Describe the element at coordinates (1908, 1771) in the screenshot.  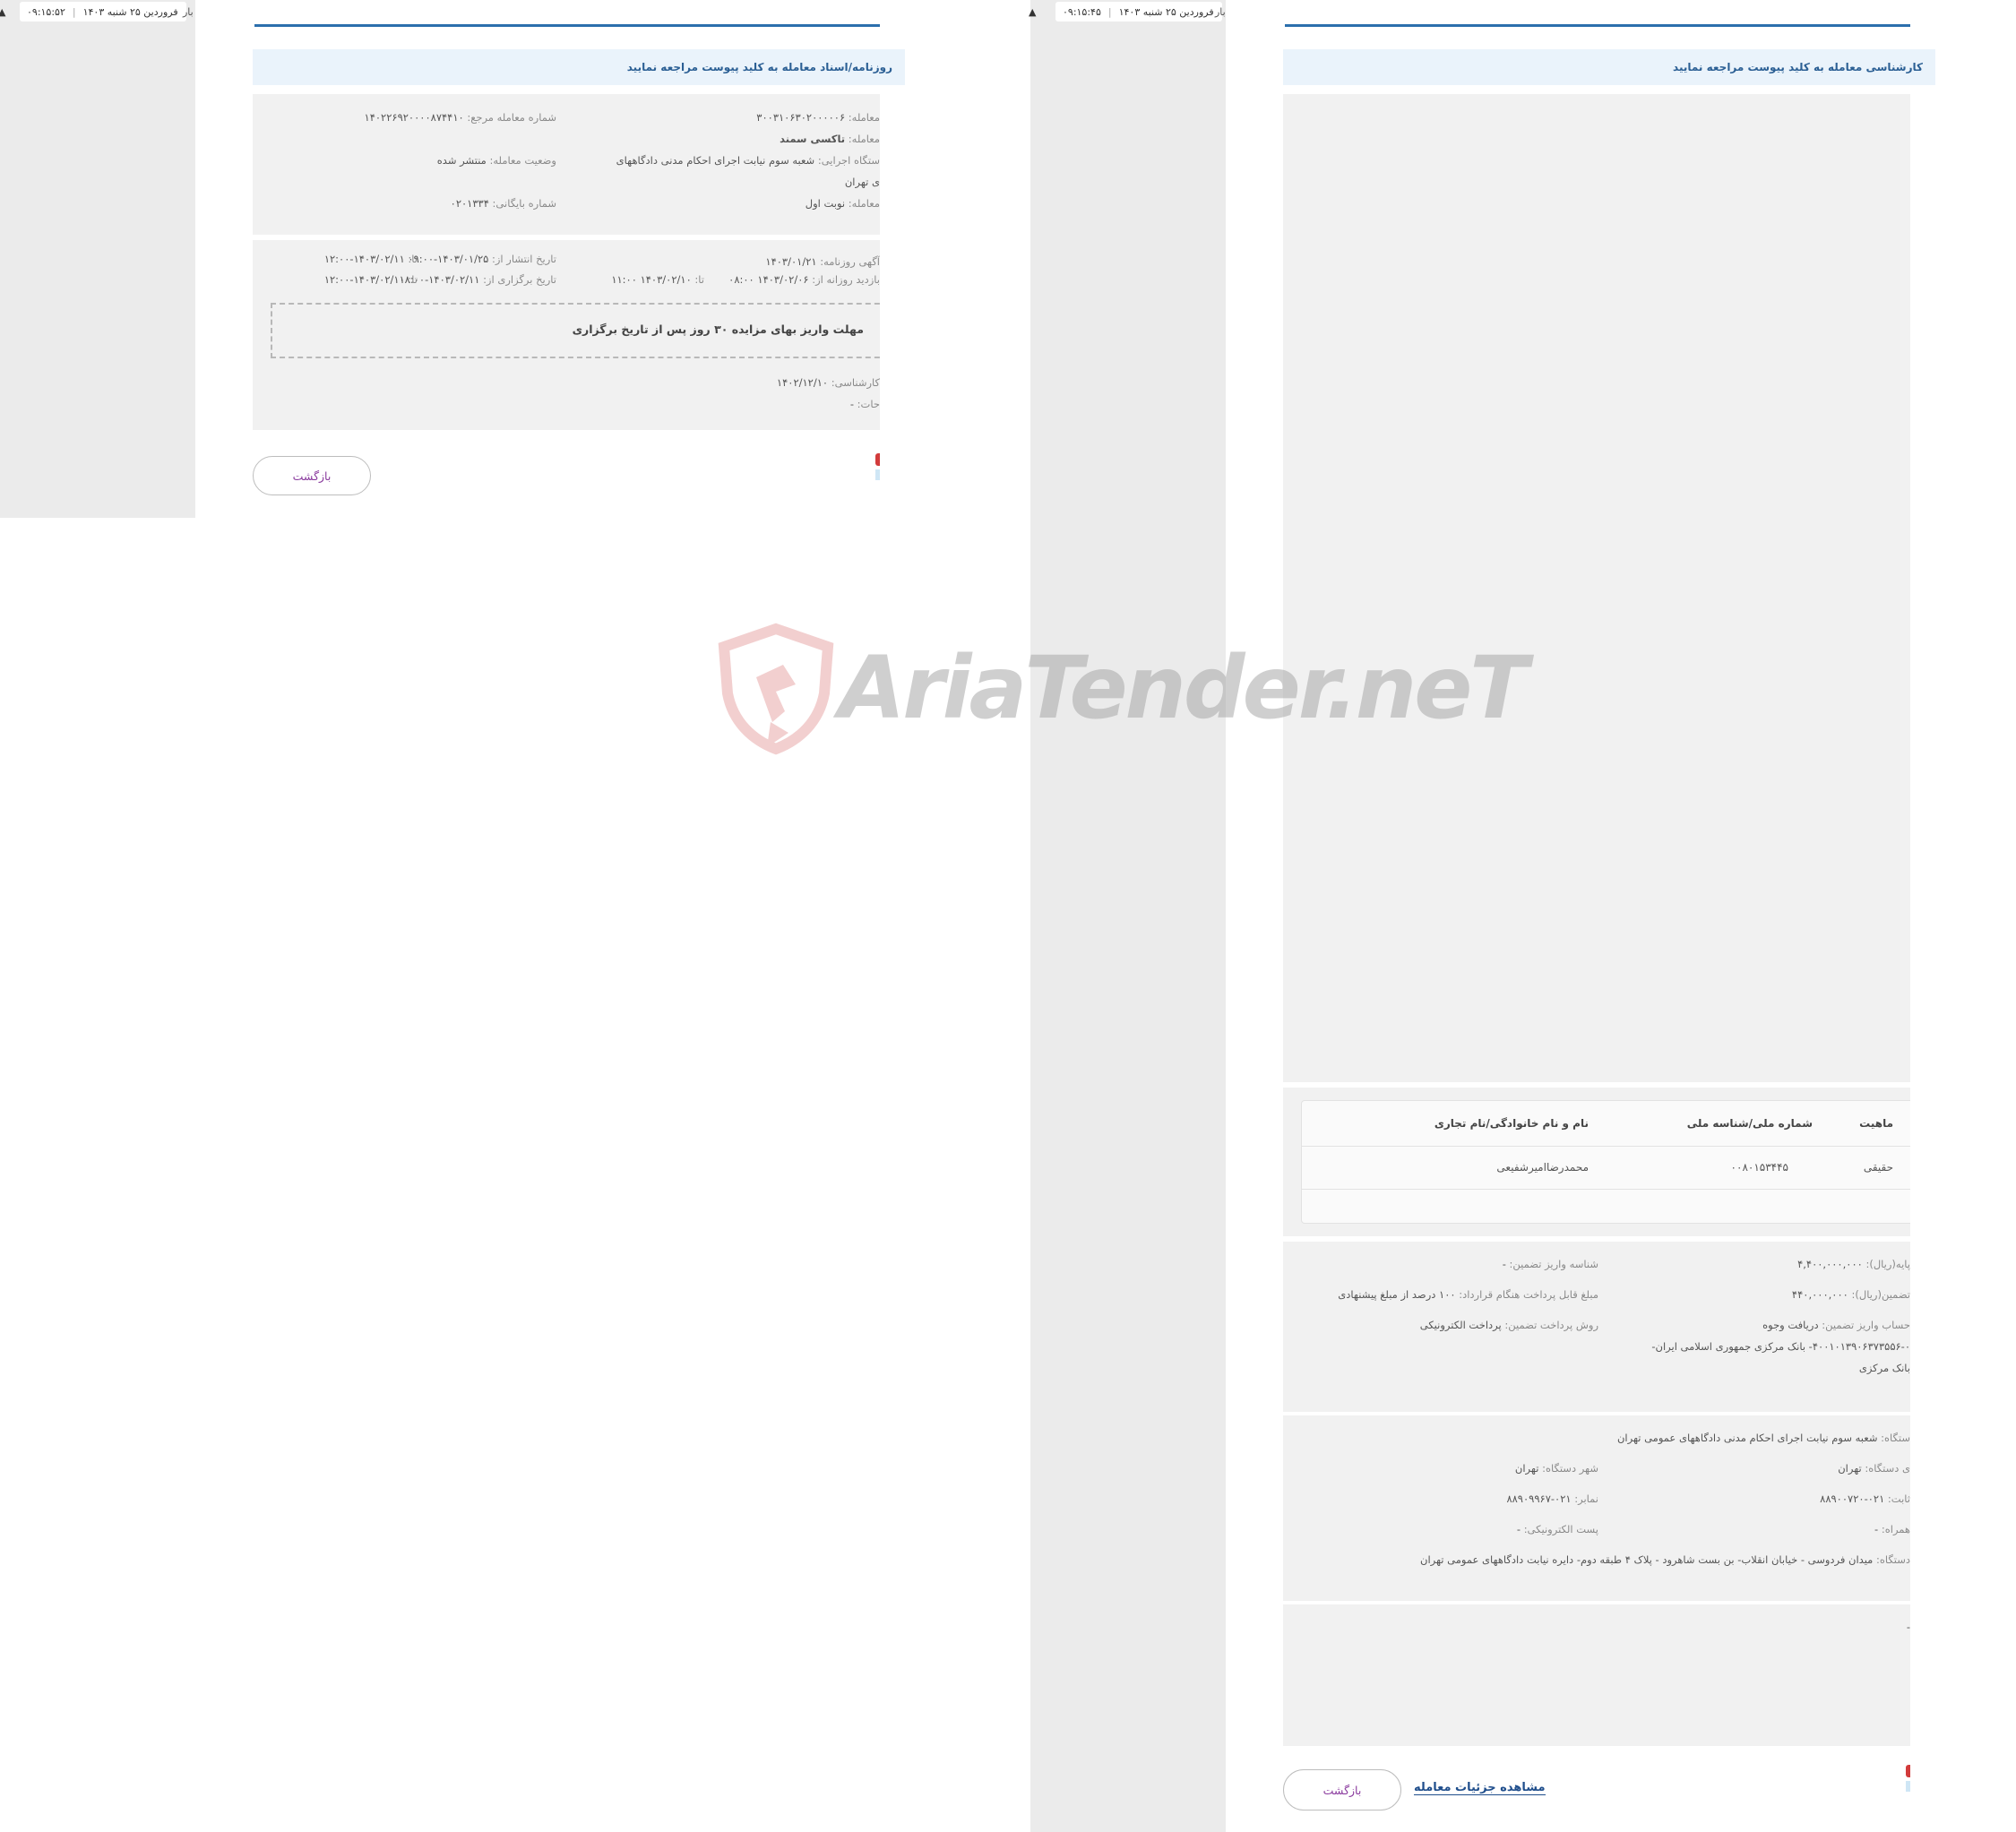
I see `status-dot` at that location.